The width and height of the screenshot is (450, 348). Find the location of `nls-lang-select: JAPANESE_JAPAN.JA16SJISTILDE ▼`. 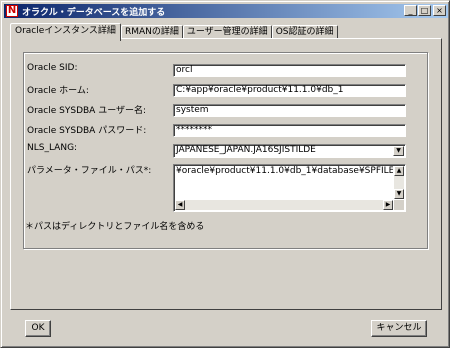

nls-lang-select: JAPANESE_JAPAN.JA16SJISTILDE ▼ is located at coordinates (289, 151).